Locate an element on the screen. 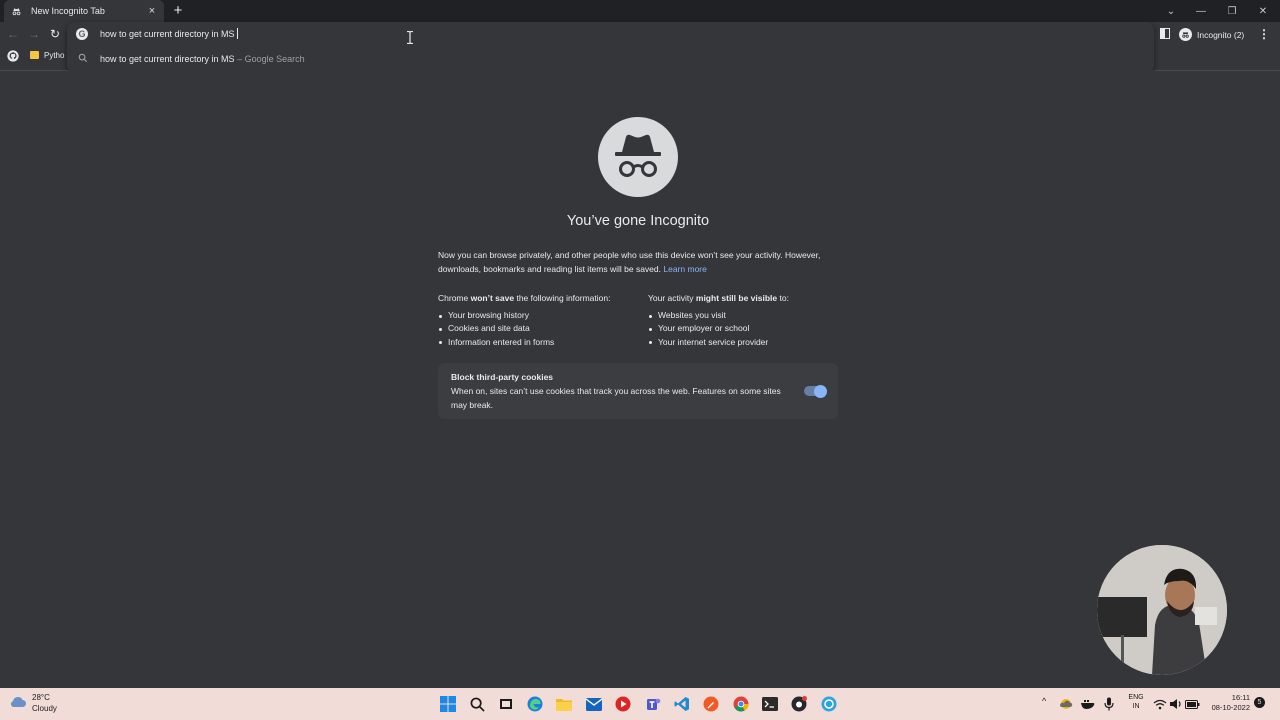 The width and height of the screenshot is (1280, 720). still-visible-heading: Your activity might still be visible to: is located at coordinates (748, 299).